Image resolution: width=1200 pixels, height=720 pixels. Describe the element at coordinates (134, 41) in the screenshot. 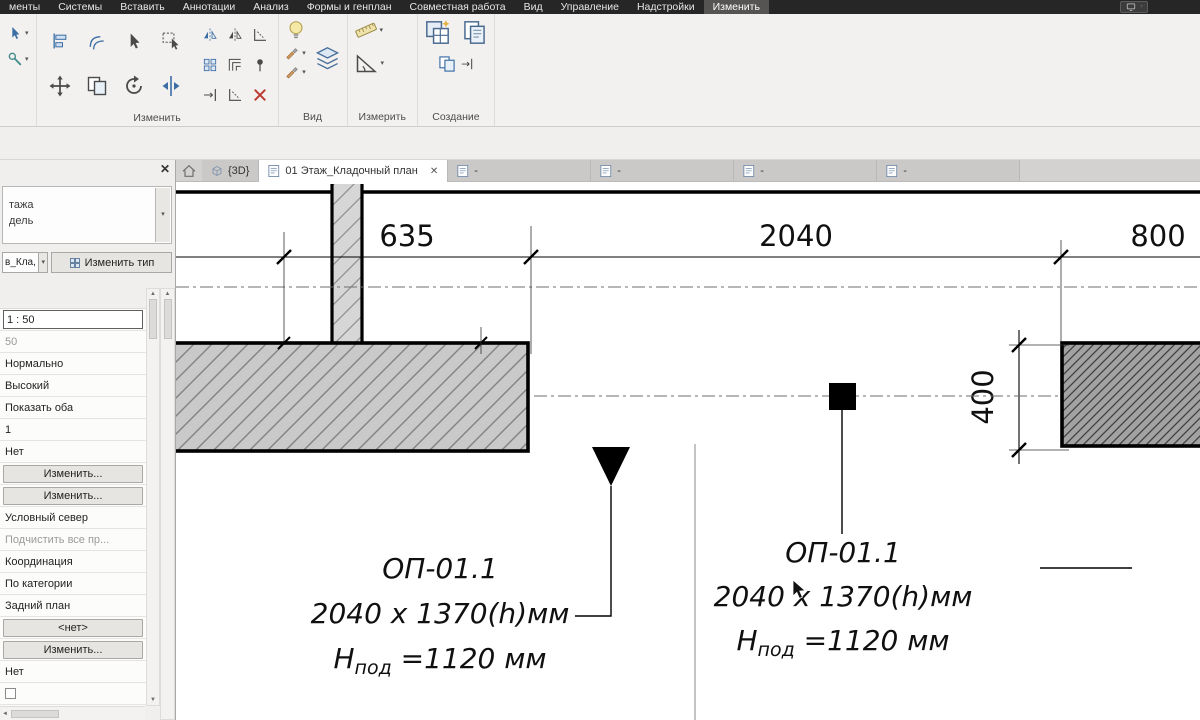

I see `select-button` at that location.